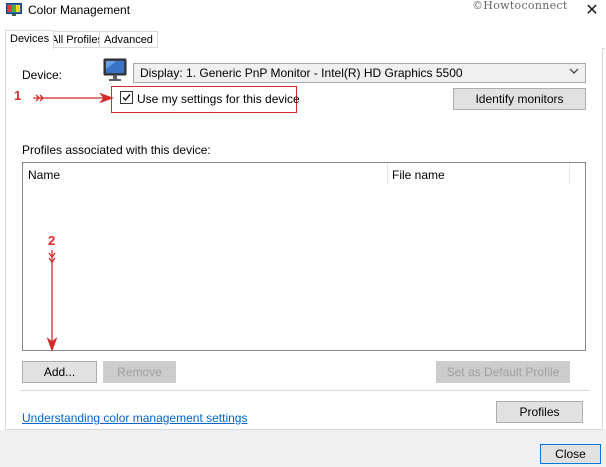 This screenshot has height=467, width=606. What do you see at coordinates (73, 222) in the screenshot?
I see `annotation-arrows` at bounding box center [73, 222].